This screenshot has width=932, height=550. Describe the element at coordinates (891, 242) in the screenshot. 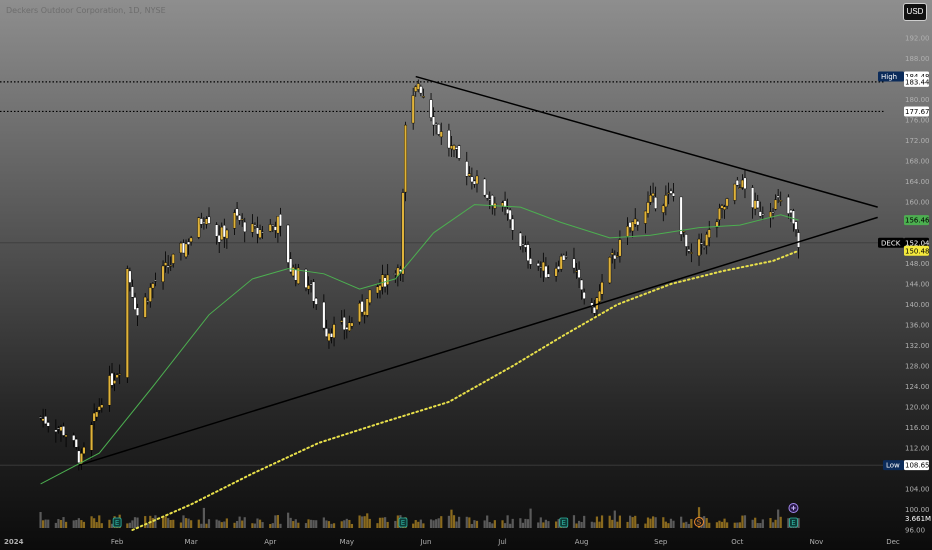

I see `price-tag-label: DECK` at that location.